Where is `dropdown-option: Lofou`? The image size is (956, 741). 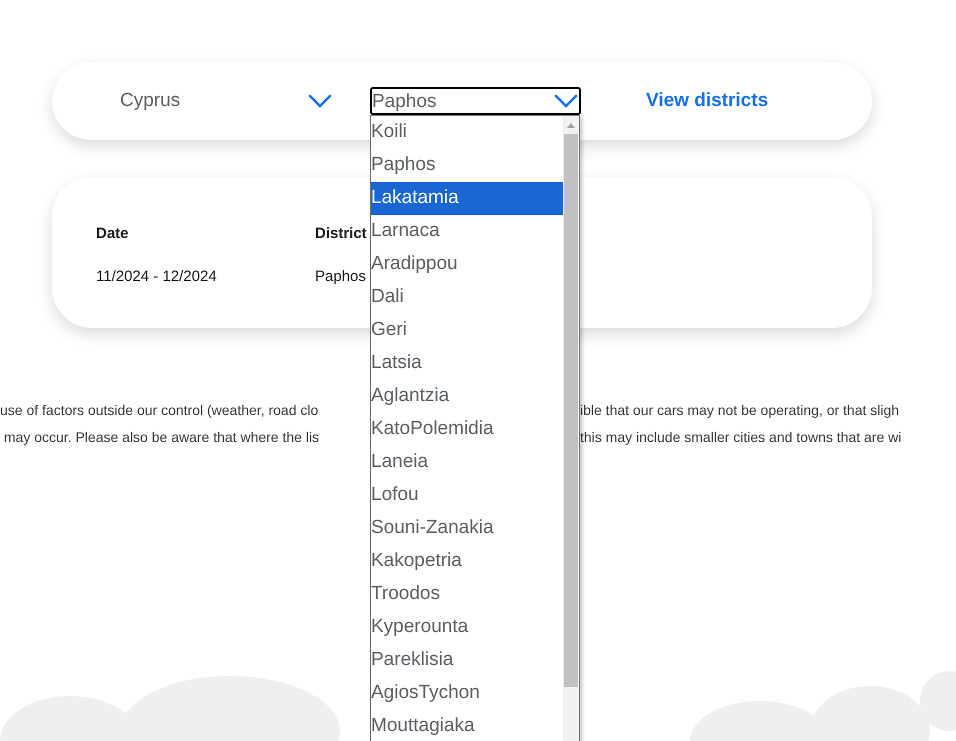
dropdown-option: Lofou is located at coordinates (467, 495).